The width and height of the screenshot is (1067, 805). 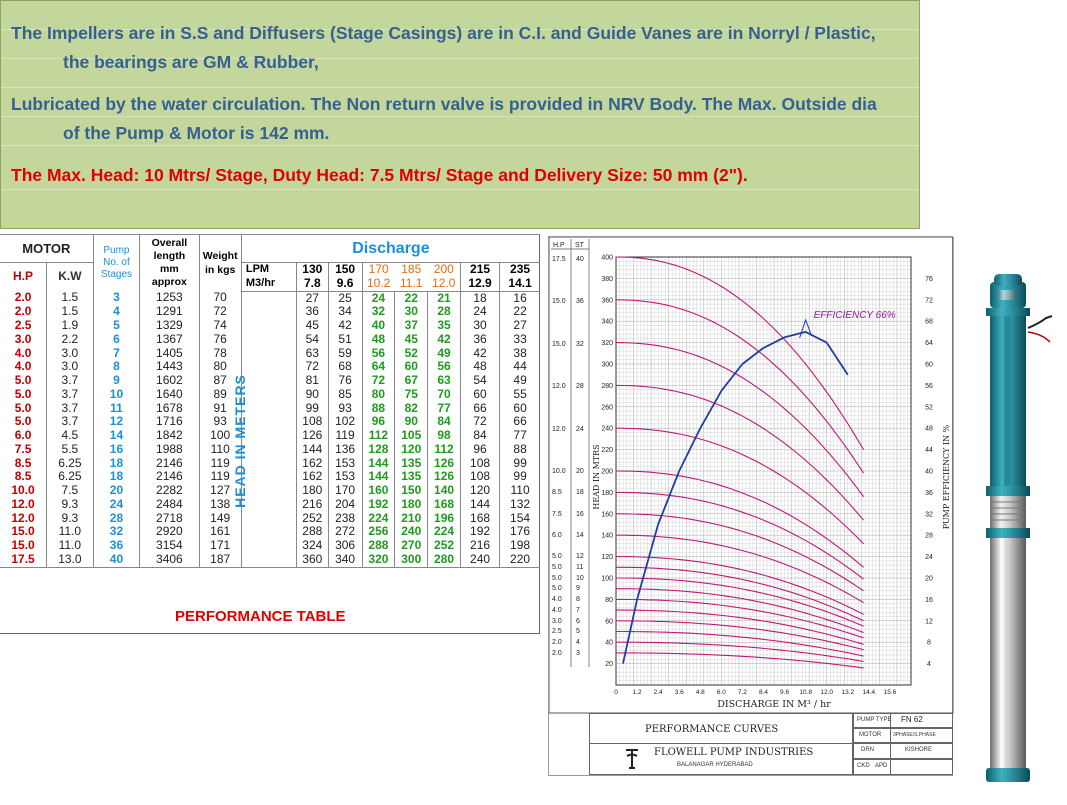 I want to click on x-tick-label: 4.8, so click(x=700, y=692).